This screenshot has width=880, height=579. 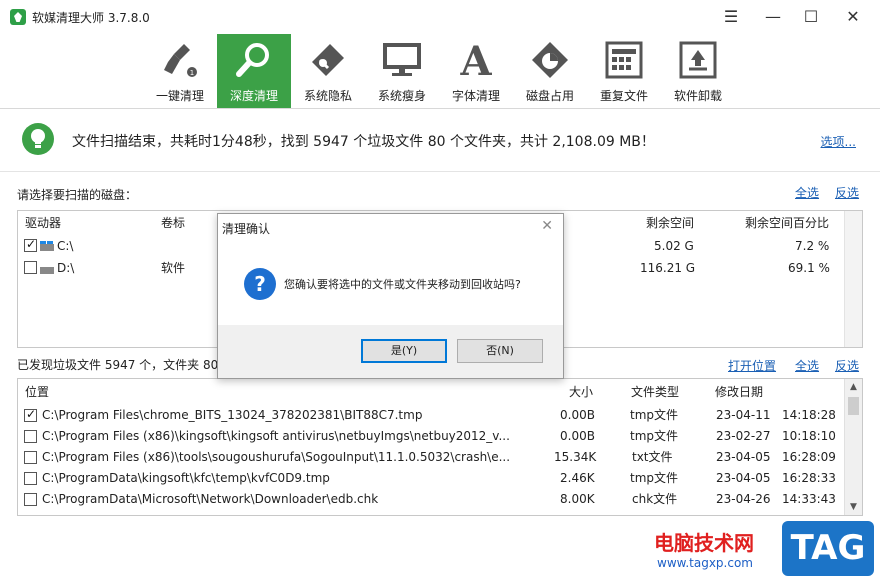 What do you see at coordinates (787, 223) in the screenshot?
I see `column-header-free-percent: 剩余空间百分比` at bounding box center [787, 223].